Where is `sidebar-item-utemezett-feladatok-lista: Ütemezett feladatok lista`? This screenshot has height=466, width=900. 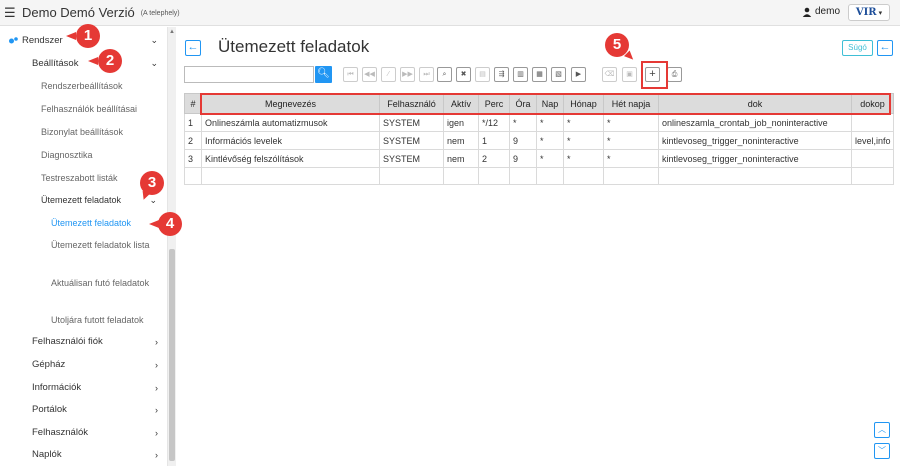 sidebar-item-utemezett-feladatok-lista: Ütemezett feladatok lista is located at coordinates (107, 245).